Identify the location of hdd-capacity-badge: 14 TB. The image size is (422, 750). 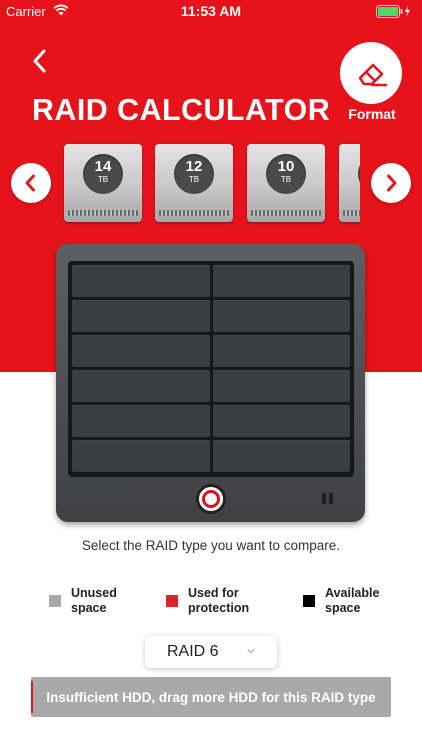
(103, 174).